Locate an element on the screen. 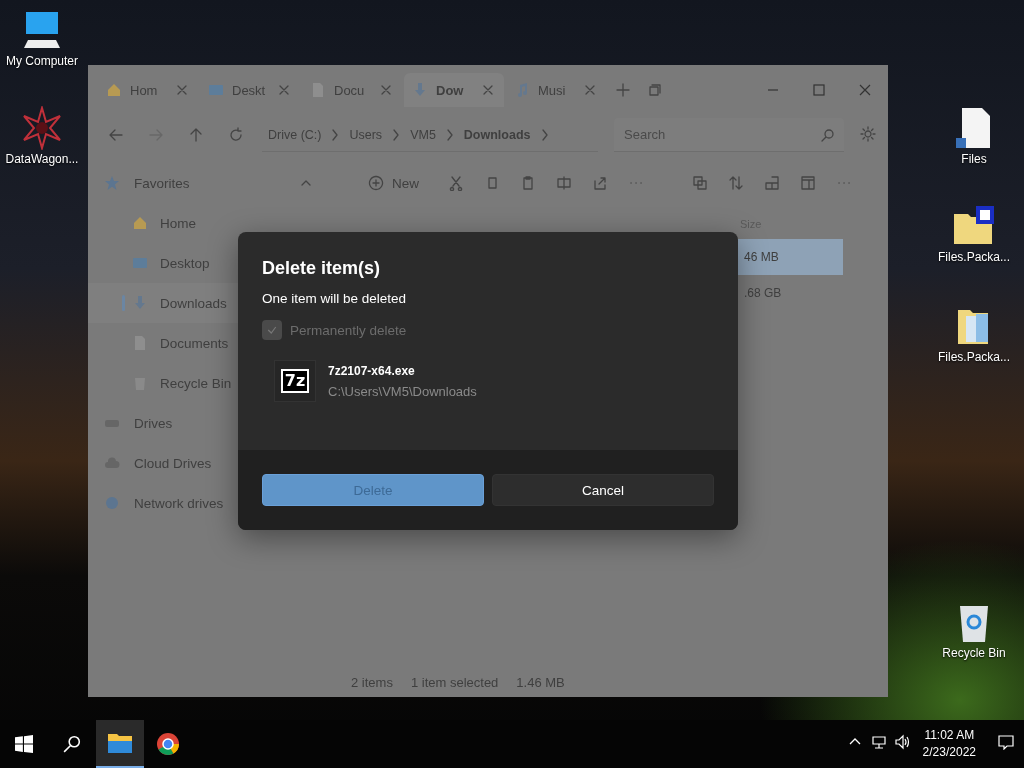  preview-pane-icon is located at coordinates (808, 183).